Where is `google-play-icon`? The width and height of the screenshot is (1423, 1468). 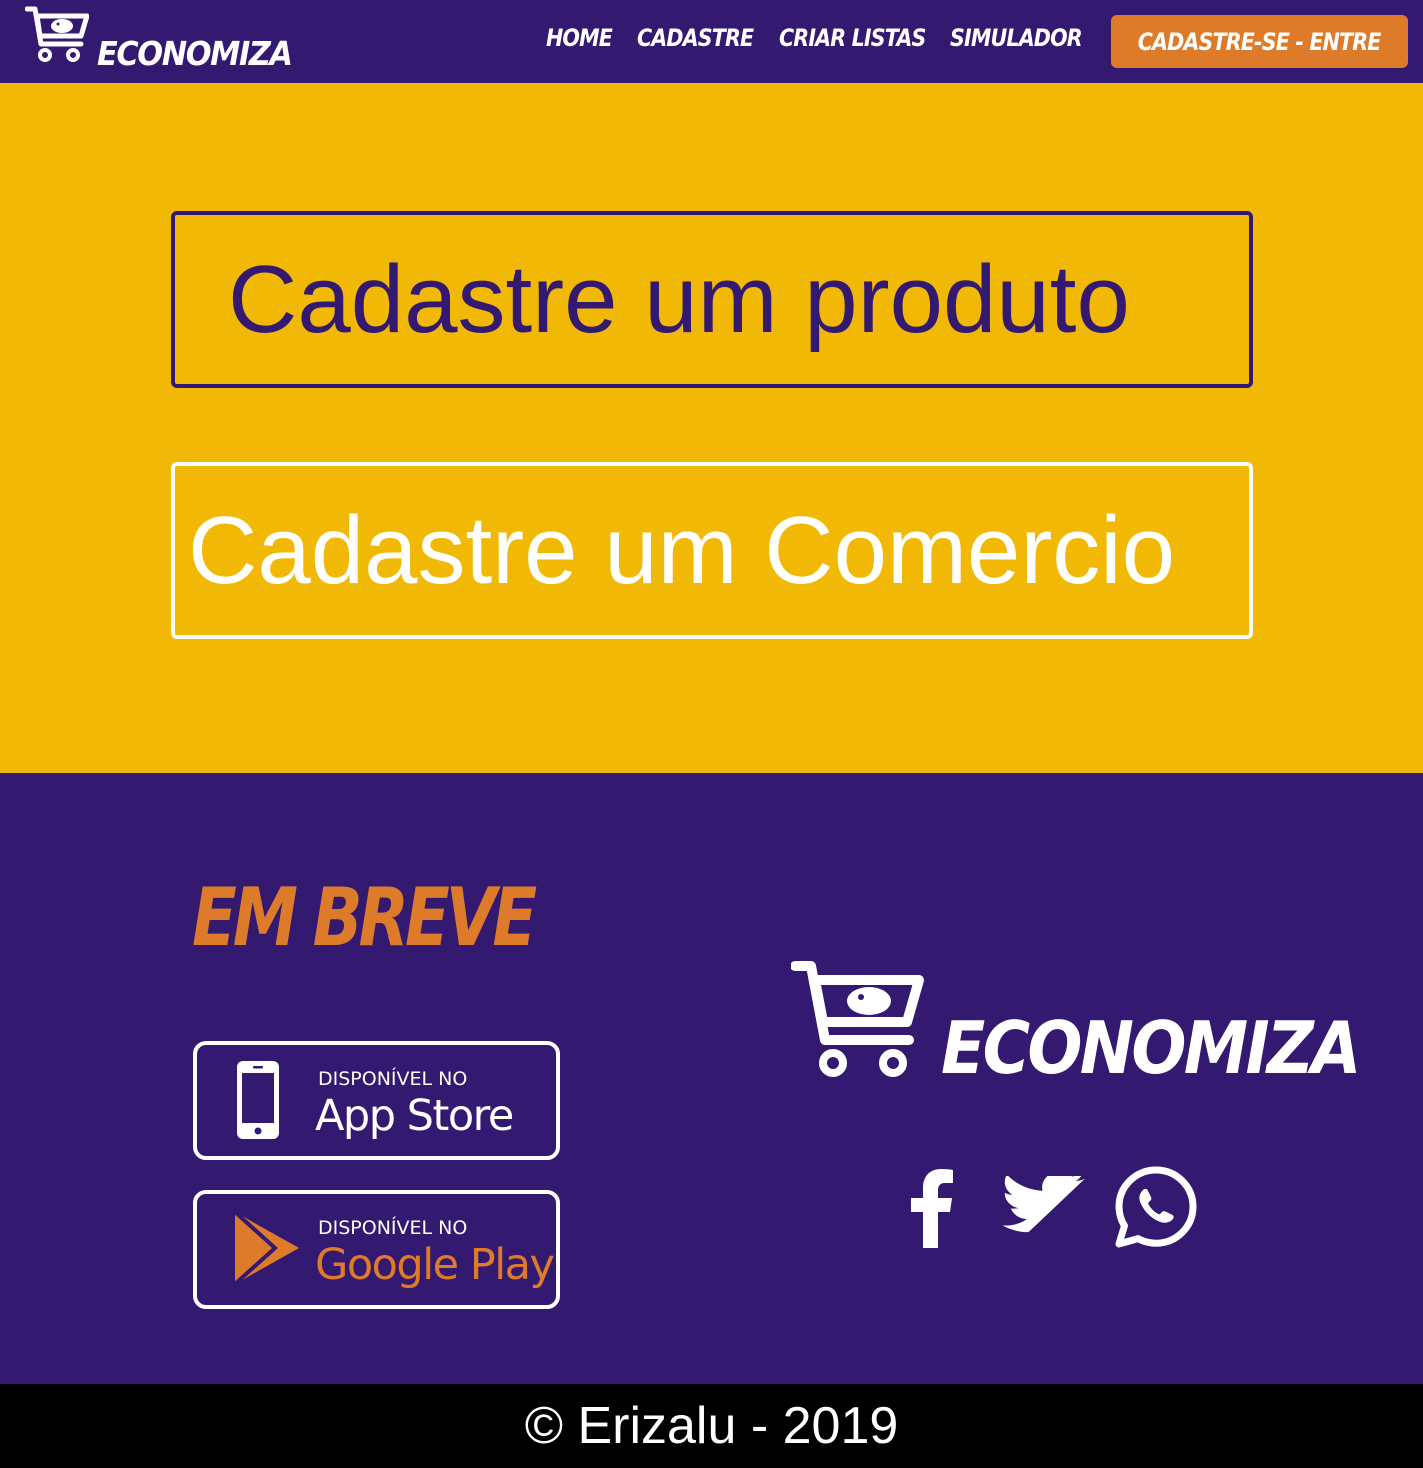 google-play-icon is located at coordinates (266, 1248).